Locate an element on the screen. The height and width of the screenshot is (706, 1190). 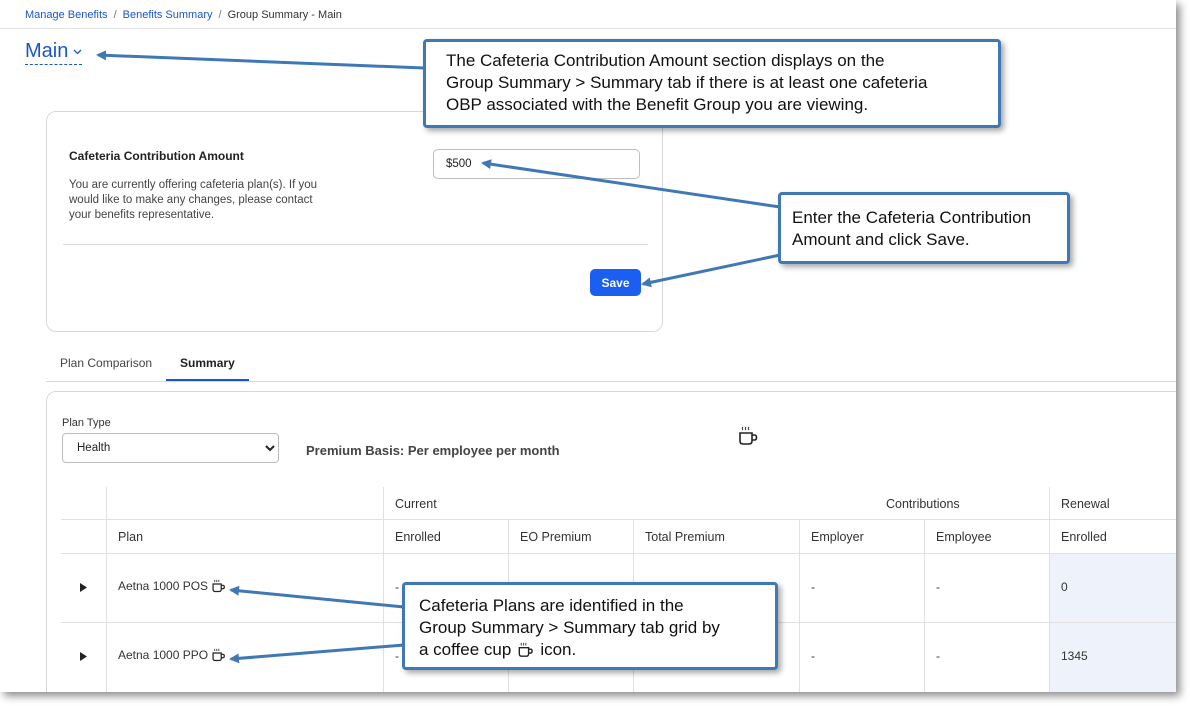
plan-type-select: Health is located at coordinates (170, 448).